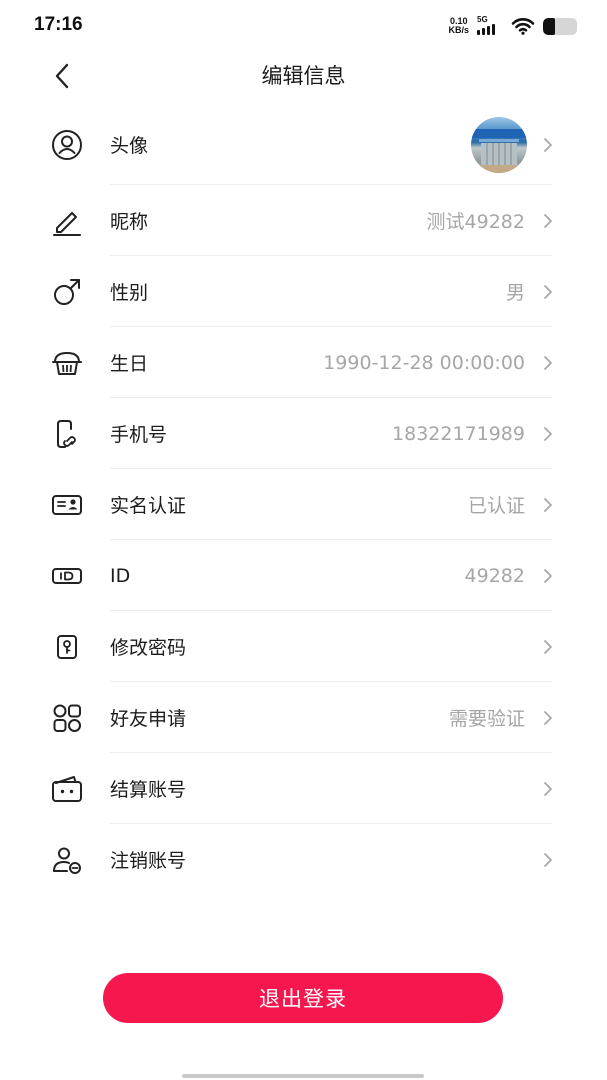 This screenshot has height=1080, width=607. What do you see at coordinates (303, 25) in the screenshot?
I see `status-bar: 17:16 0.10 KB/s 5G` at bounding box center [303, 25].